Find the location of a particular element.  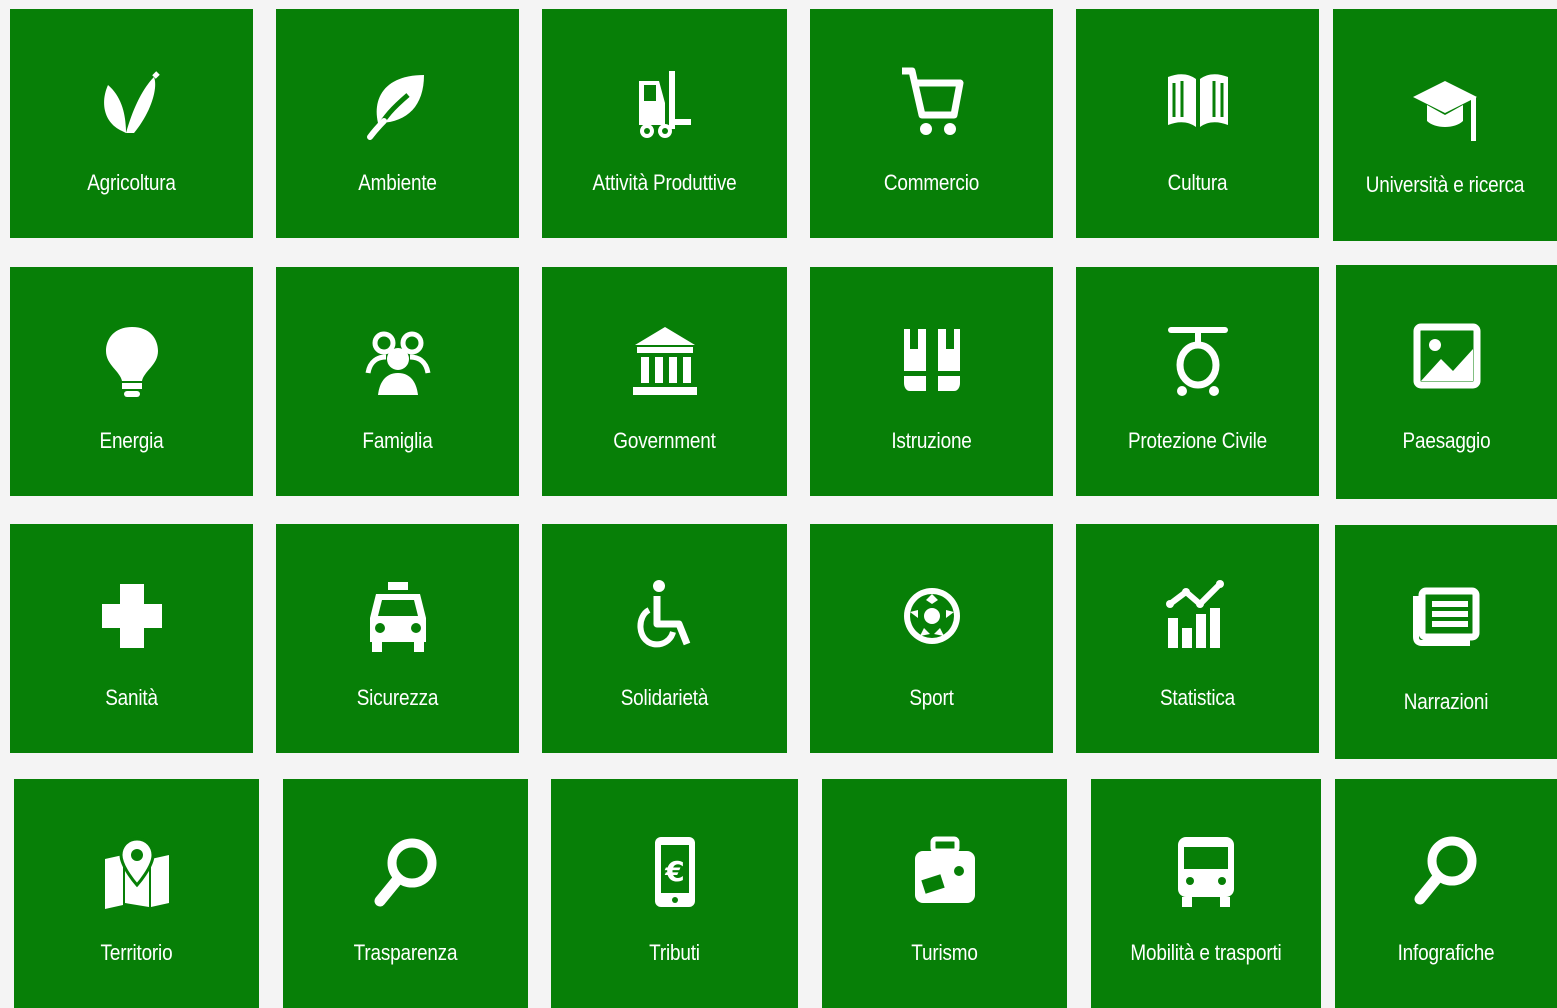

wheelchair-icon is located at coordinates (665, 623).